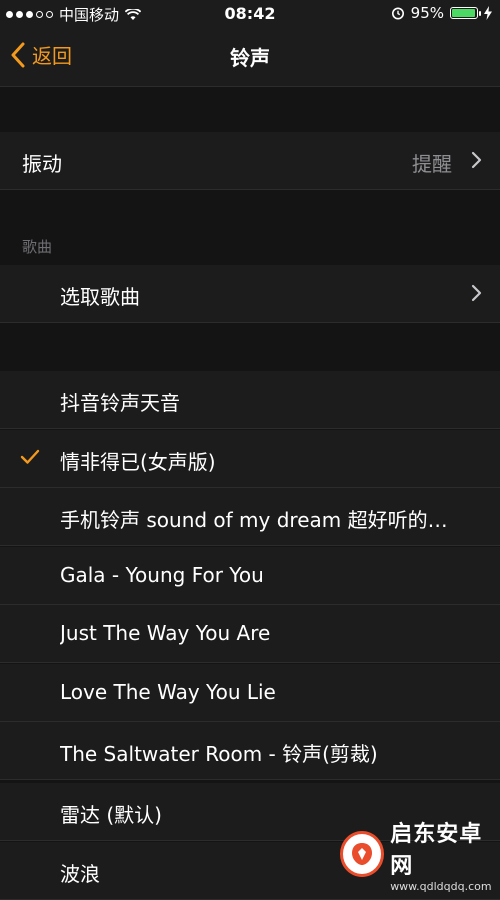  Describe the element at coordinates (100, 295) in the screenshot. I see `pick-song-label: 选取歌曲` at that location.